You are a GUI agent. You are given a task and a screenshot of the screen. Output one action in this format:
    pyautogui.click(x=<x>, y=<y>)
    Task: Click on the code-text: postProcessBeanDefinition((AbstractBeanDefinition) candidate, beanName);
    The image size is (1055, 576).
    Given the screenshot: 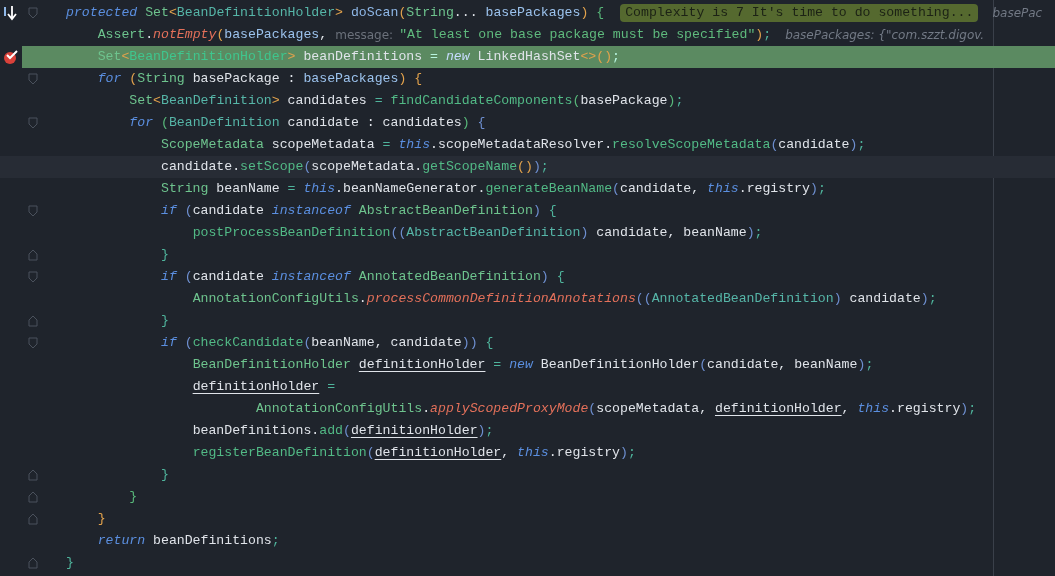 What is the action you would take?
    pyautogui.click(x=477, y=233)
    